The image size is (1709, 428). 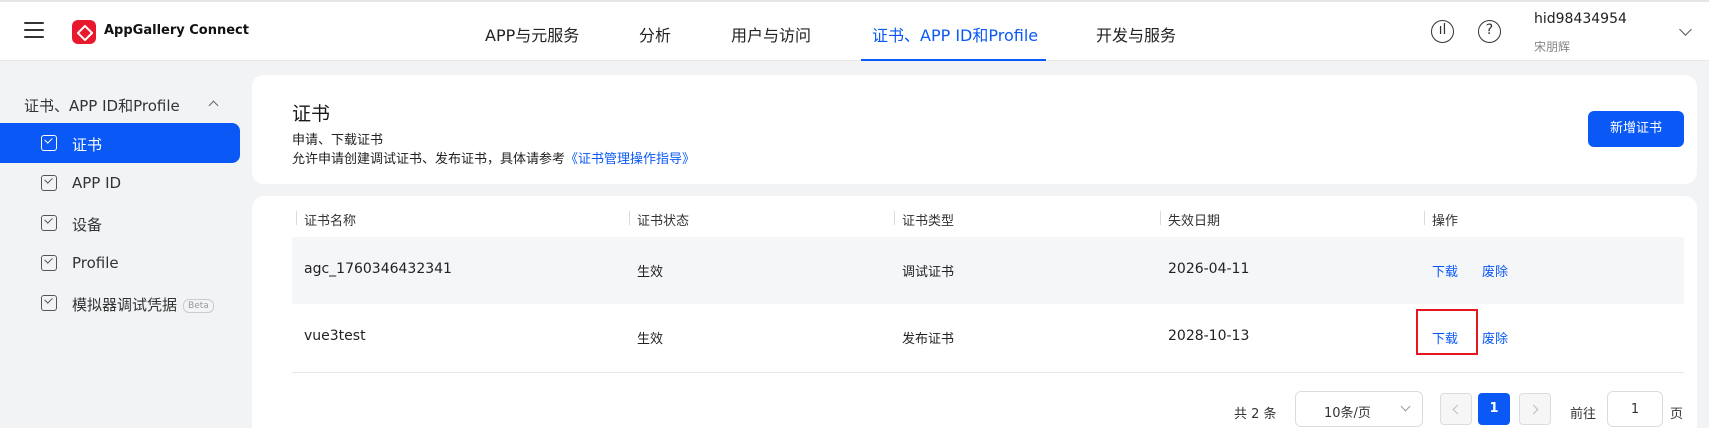 What do you see at coordinates (1489, 31) in the screenshot?
I see `help-icon: ?` at bounding box center [1489, 31].